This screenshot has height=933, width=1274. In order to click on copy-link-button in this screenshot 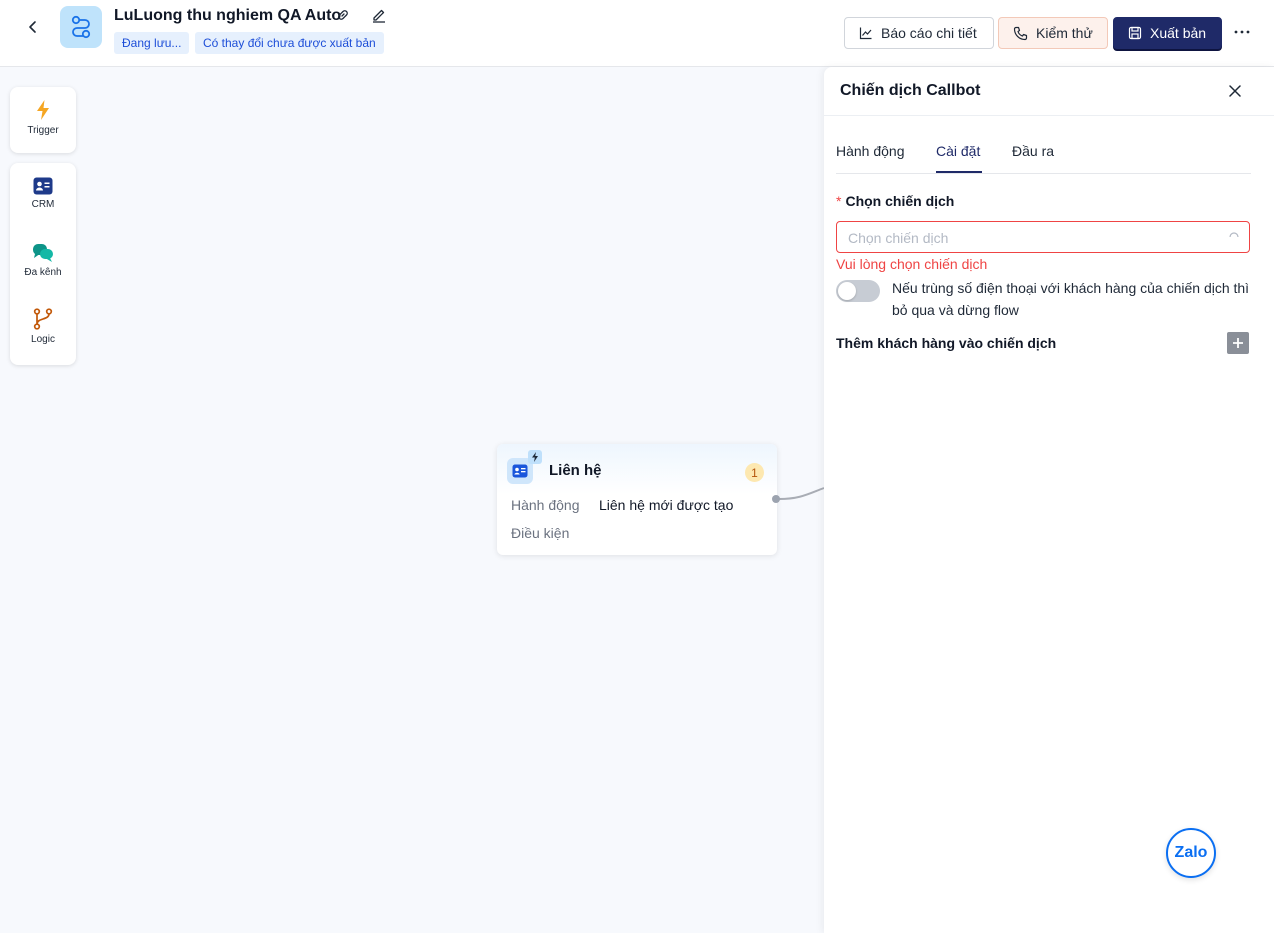, I will do `click(343, 15)`.